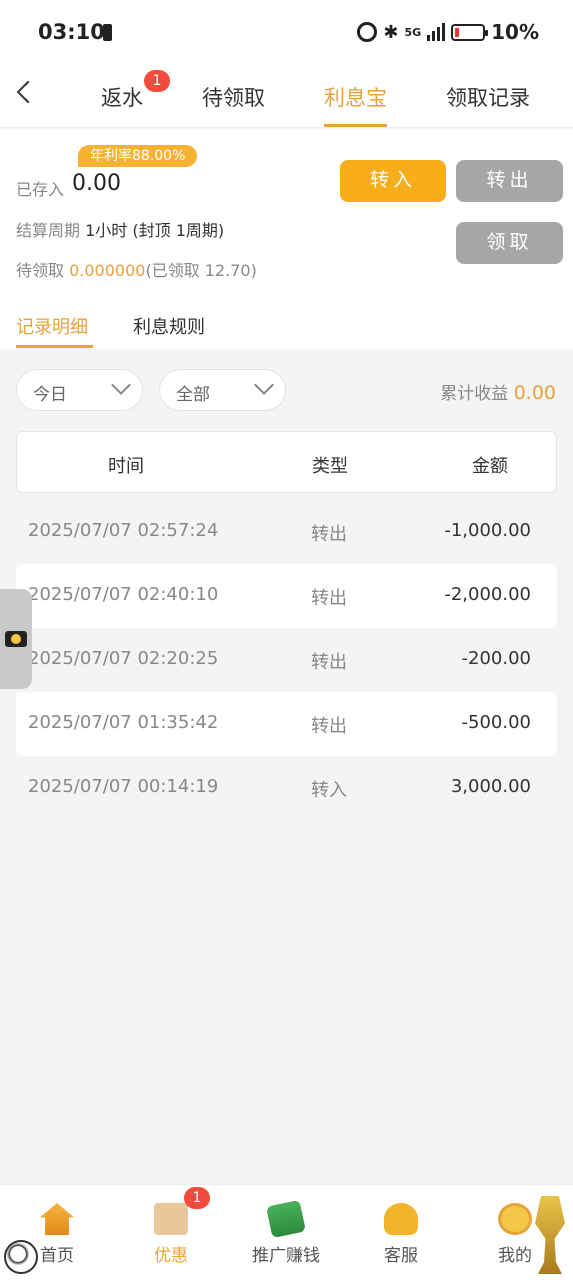  What do you see at coordinates (448, 32) in the screenshot?
I see `status-indicators: ✱ 5G 10%` at bounding box center [448, 32].